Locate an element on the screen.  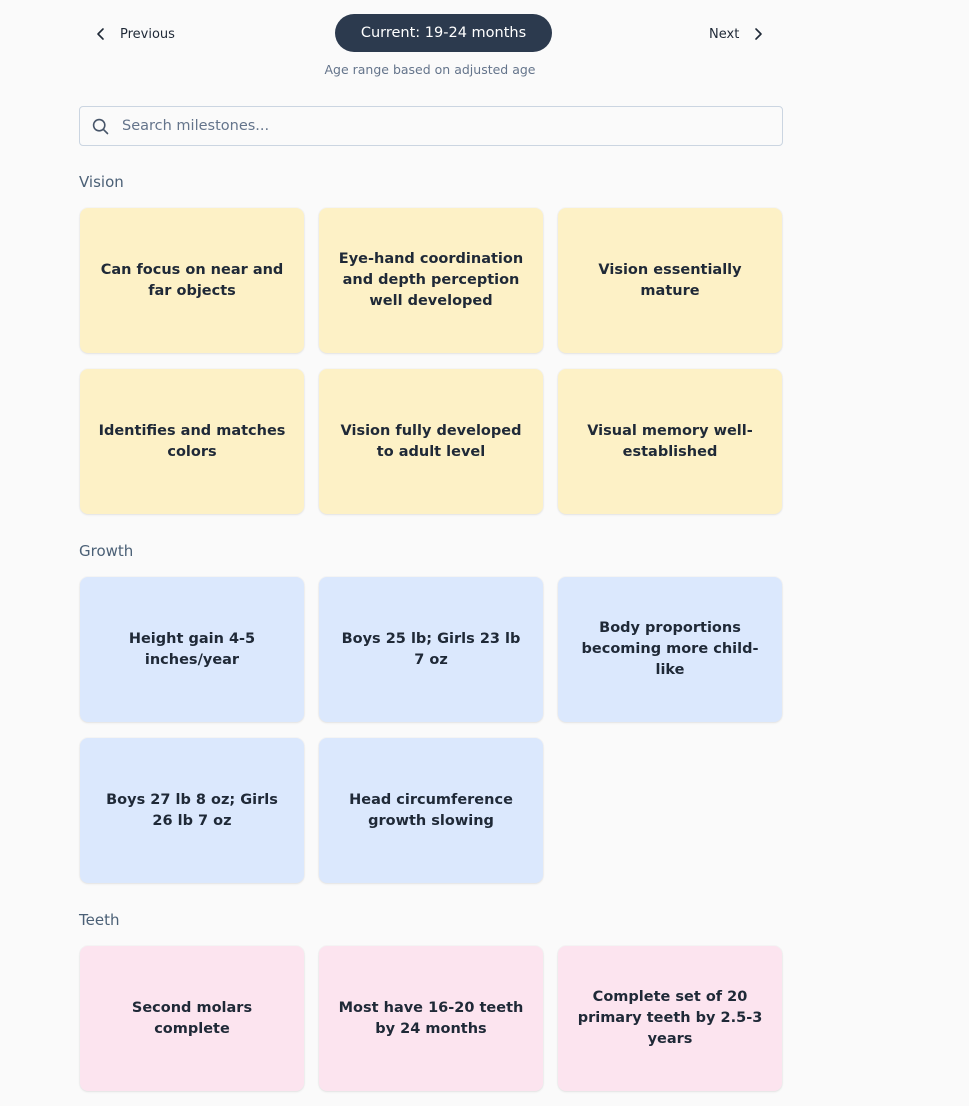
milestone-card: Boys 27 lb 8 oz; Girls 26 lb 7 oz is located at coordinates (192, 810).